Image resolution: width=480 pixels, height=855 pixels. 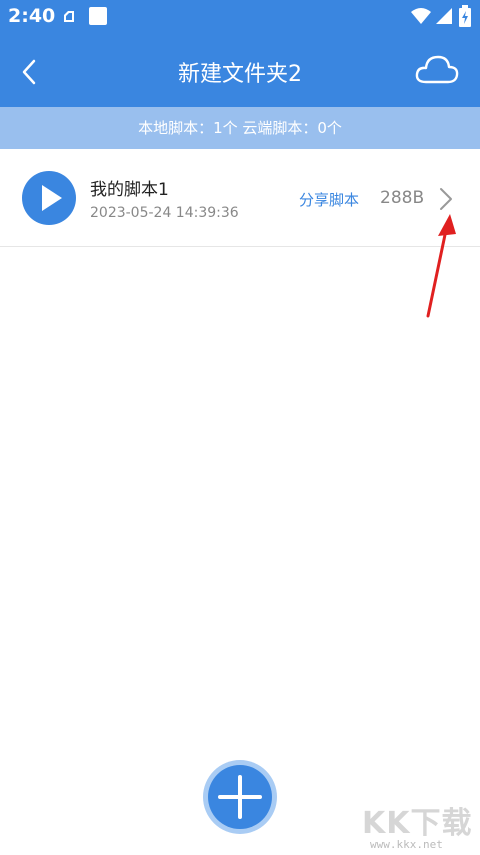 I want to click on page-title: 新建文件夹2, so click(x=240, y=74).